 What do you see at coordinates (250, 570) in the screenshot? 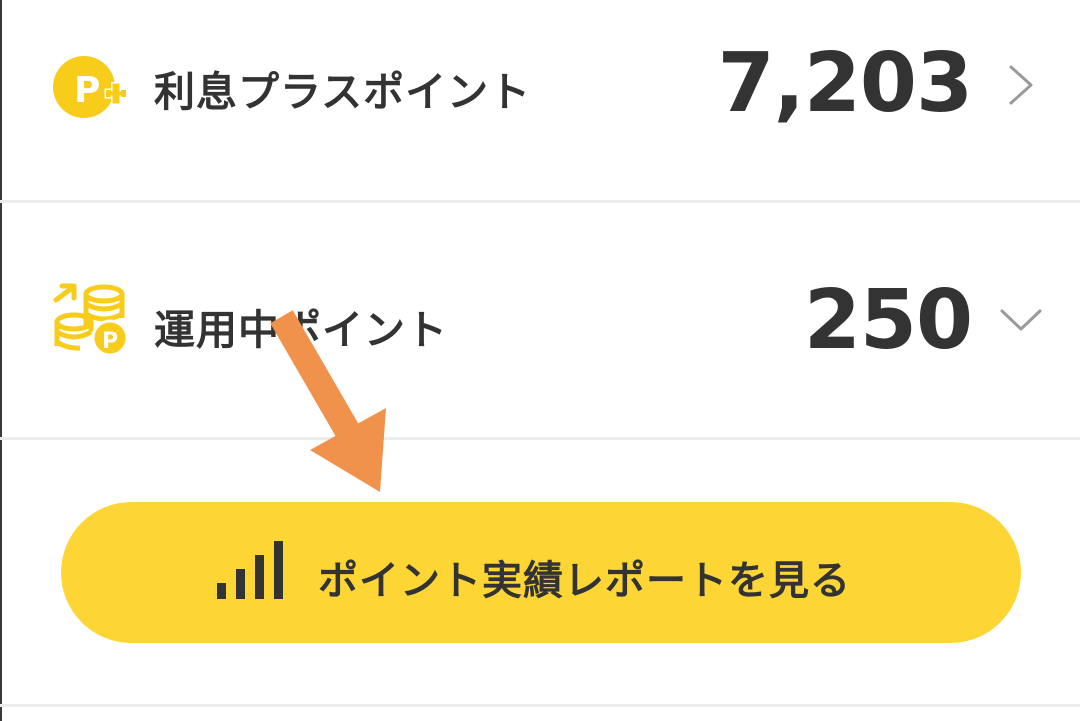
I see `bar-chart-icon` at bounding box center [250, 570].